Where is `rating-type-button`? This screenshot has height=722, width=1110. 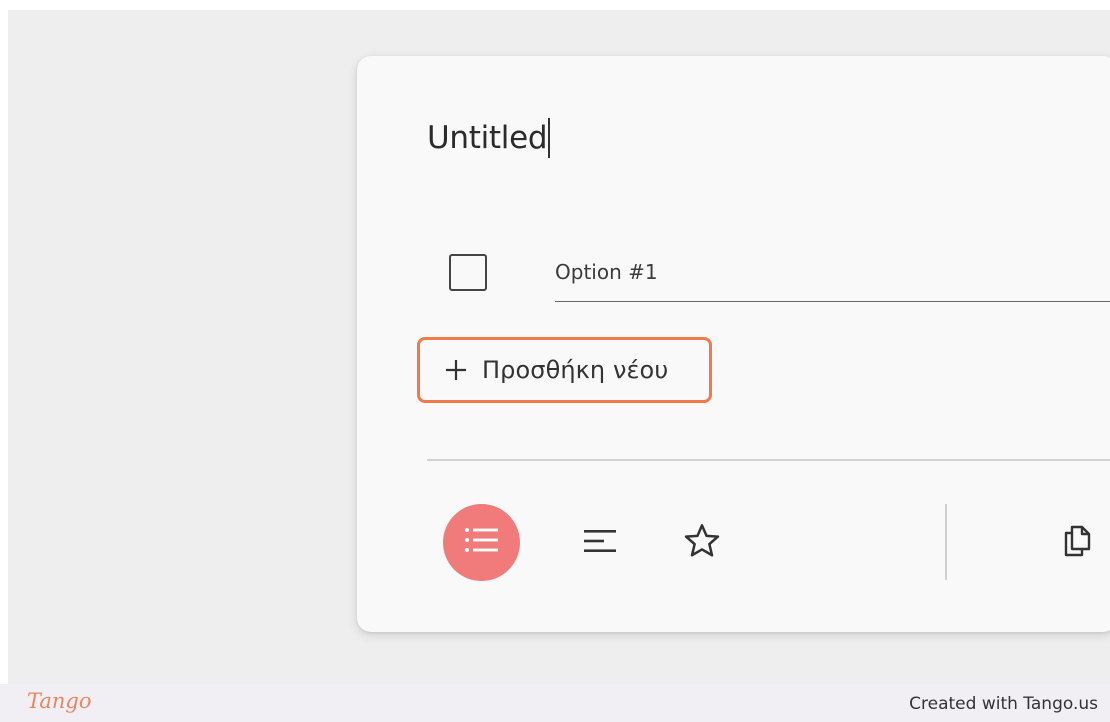
rating-type-button is located at coordinates (702, 543).